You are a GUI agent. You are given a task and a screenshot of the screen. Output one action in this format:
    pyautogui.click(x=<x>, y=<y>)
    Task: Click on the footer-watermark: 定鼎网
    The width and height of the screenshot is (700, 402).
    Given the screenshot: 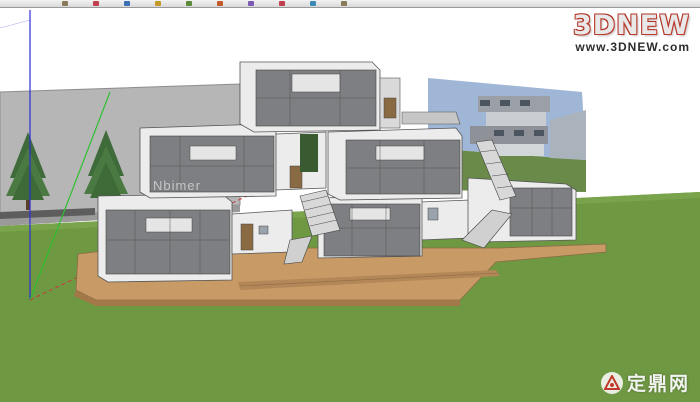 What is the action you would take?
    pyautogui.click(x=645, y=382)
    